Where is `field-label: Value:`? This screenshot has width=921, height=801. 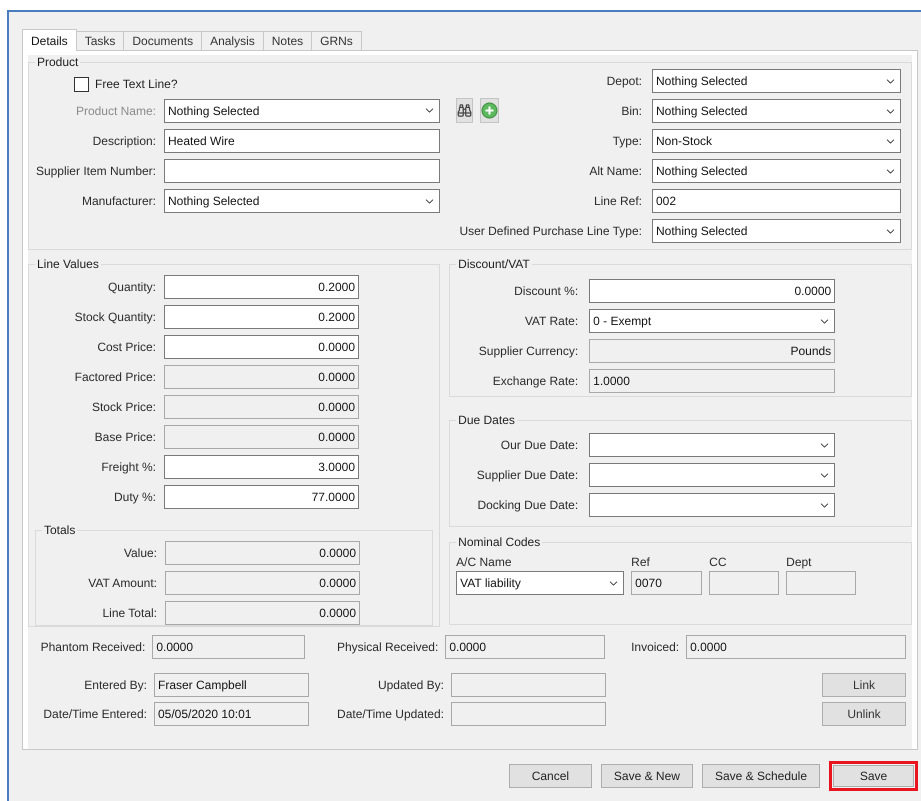 field-label: Value: is located at coordinates (140, 553).